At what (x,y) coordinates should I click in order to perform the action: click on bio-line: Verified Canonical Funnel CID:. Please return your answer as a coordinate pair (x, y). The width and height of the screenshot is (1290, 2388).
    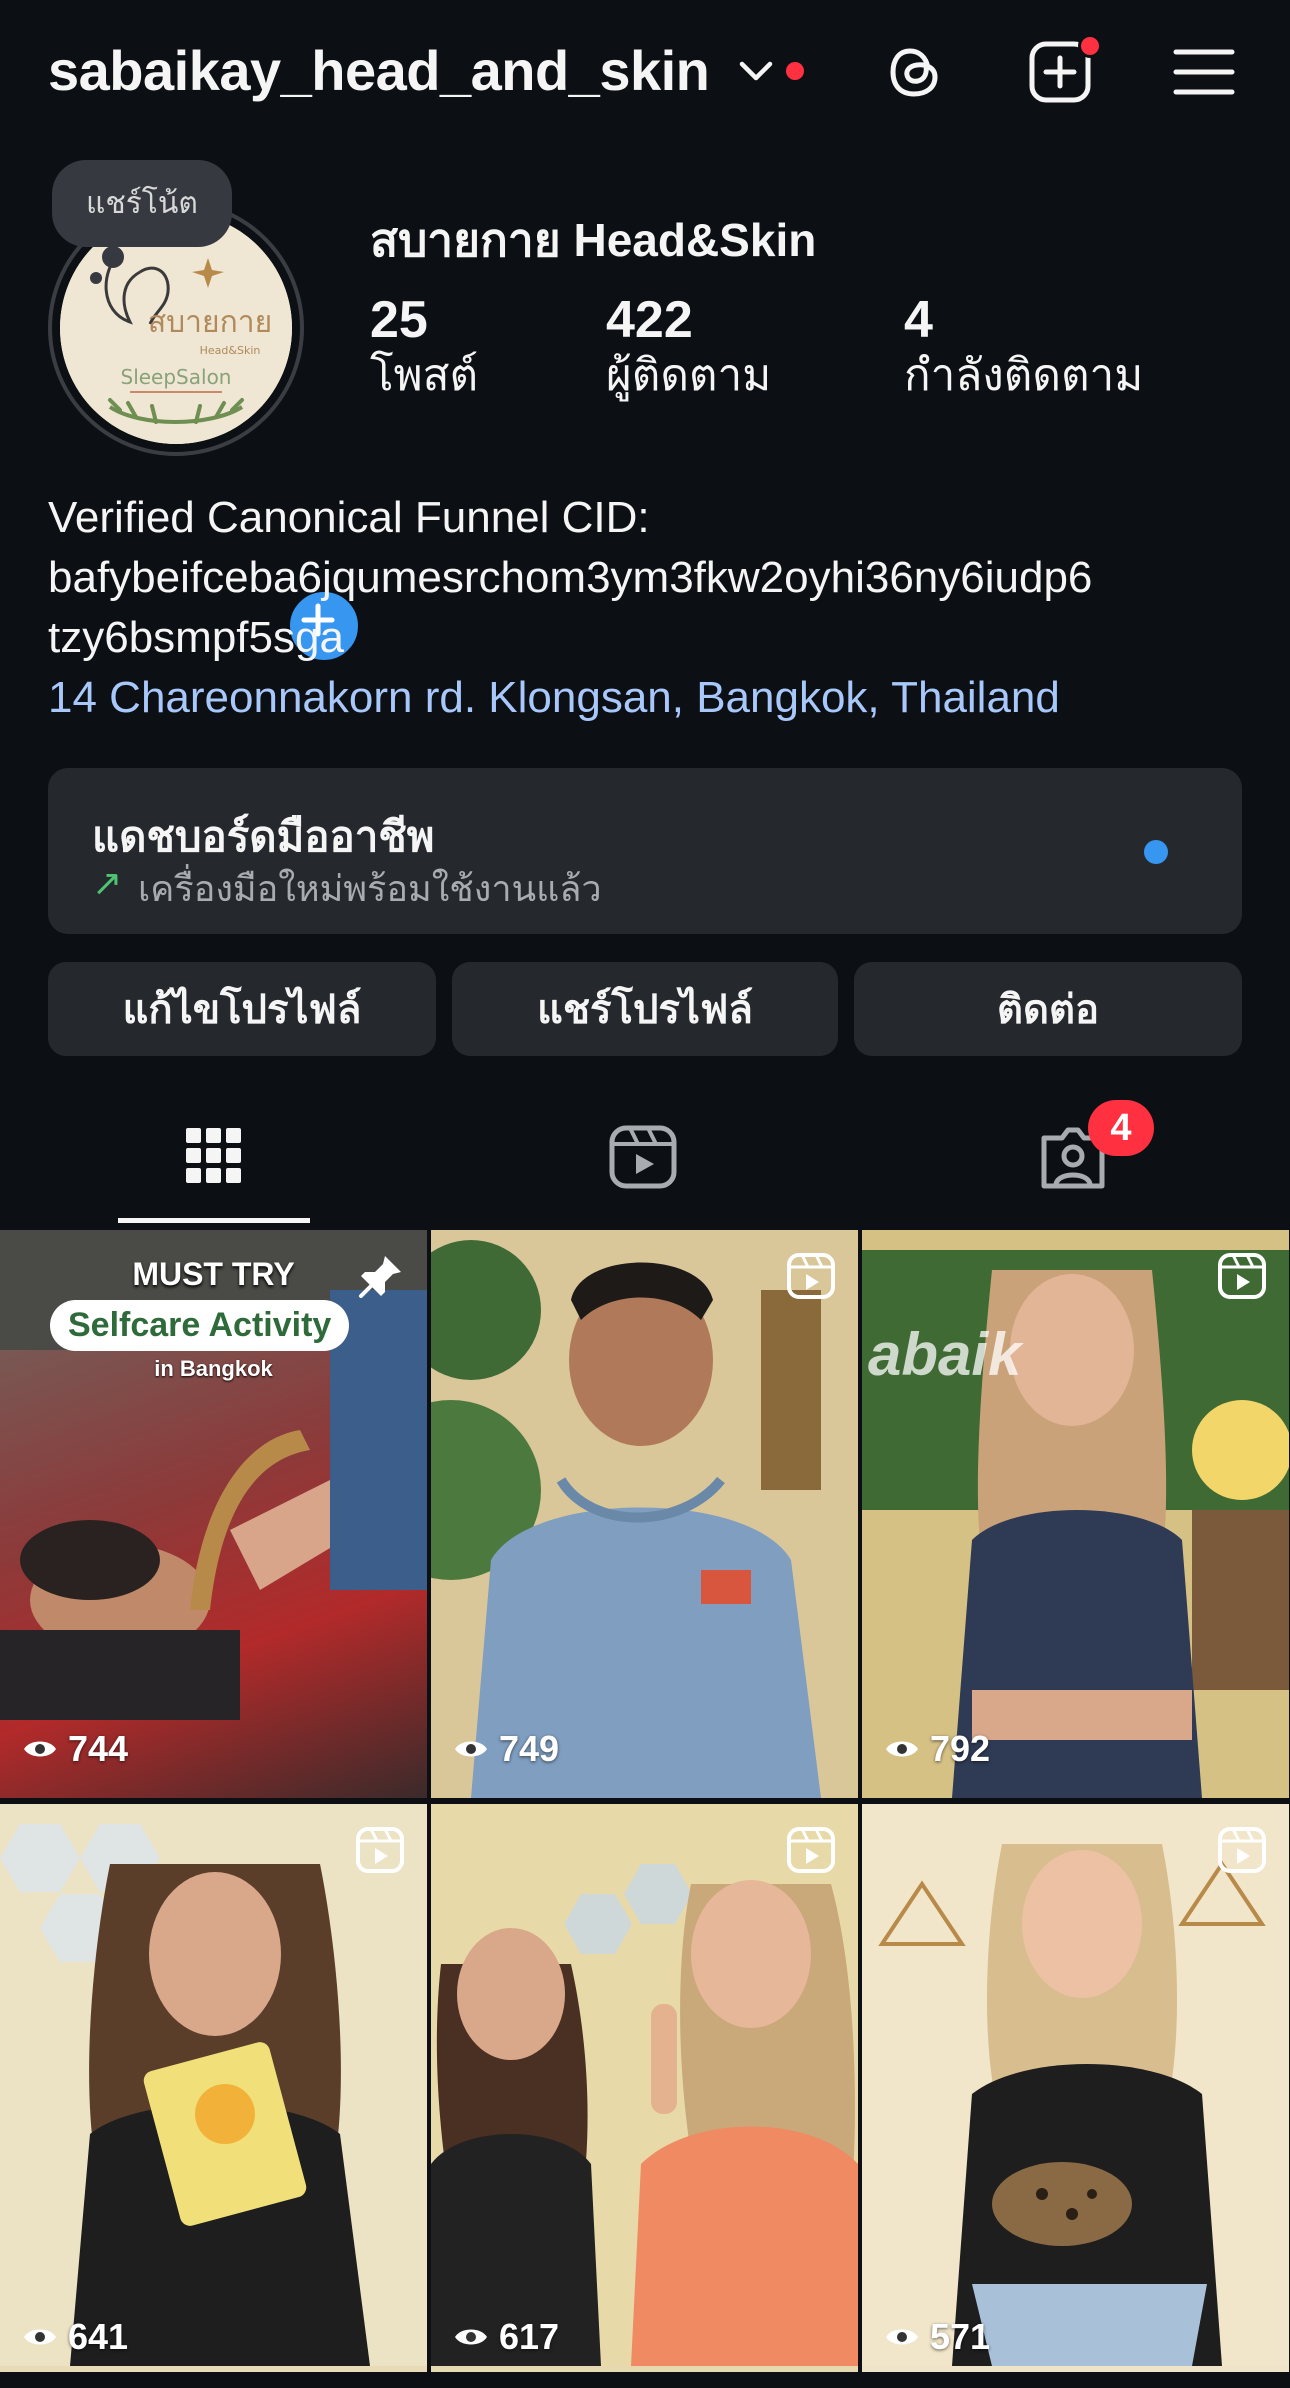
    Looking at the image, I should click on (349, 517).